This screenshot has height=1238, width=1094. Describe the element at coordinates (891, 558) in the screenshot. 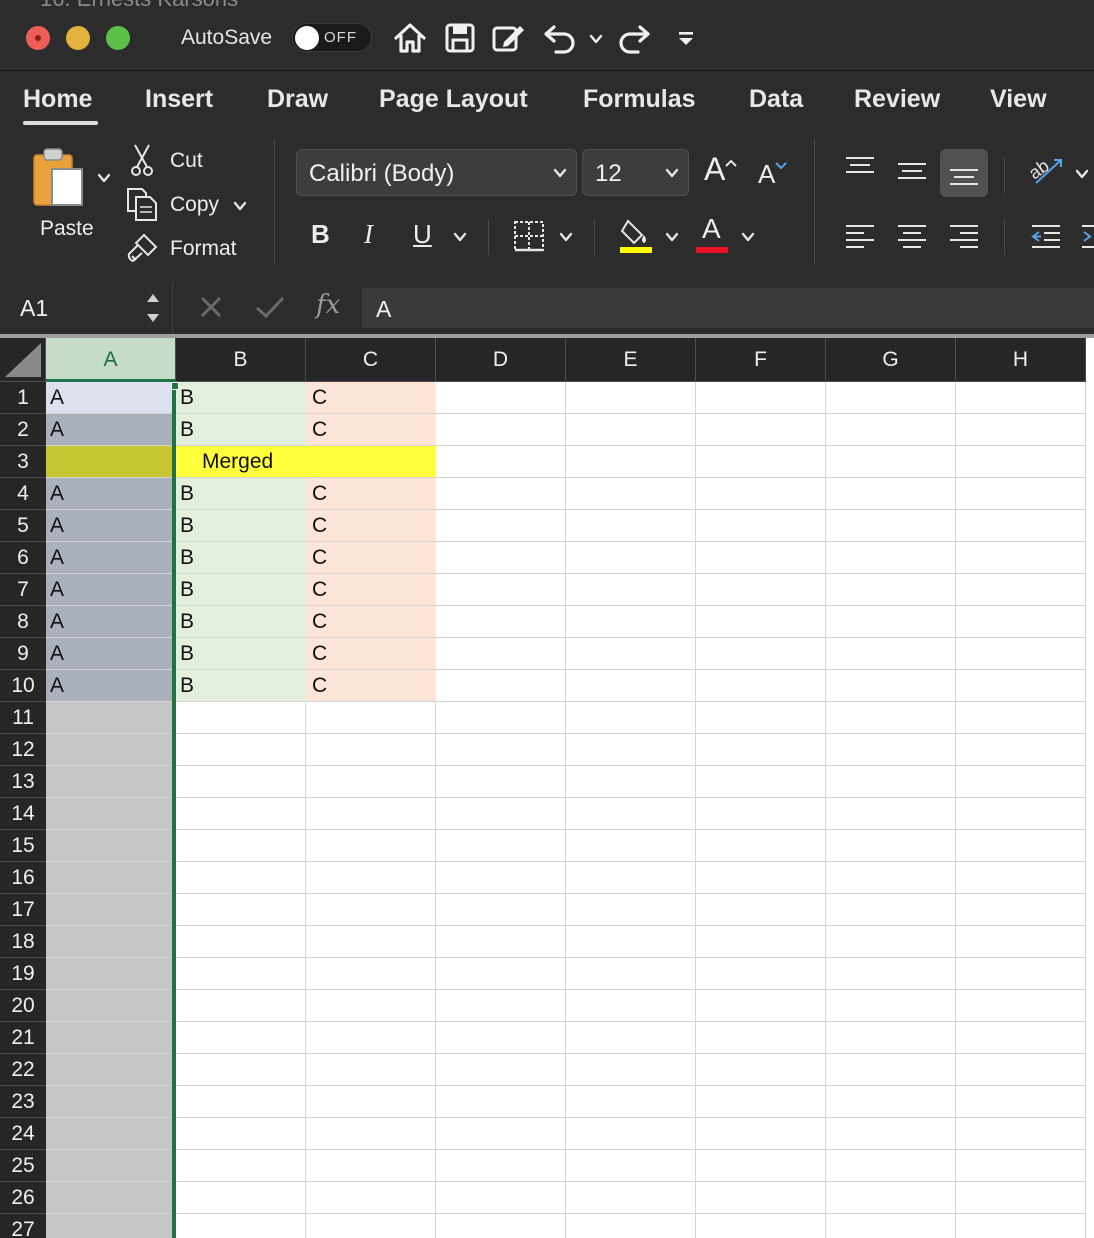

I see `cell-g6` at that location.